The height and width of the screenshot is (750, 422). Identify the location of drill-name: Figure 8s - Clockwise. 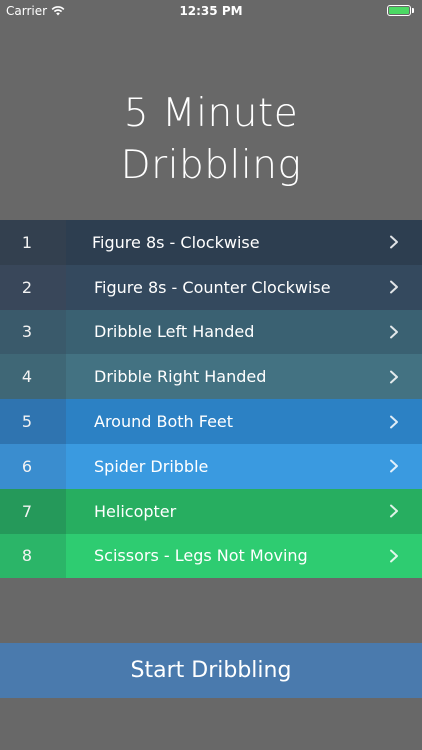
(176, 242).